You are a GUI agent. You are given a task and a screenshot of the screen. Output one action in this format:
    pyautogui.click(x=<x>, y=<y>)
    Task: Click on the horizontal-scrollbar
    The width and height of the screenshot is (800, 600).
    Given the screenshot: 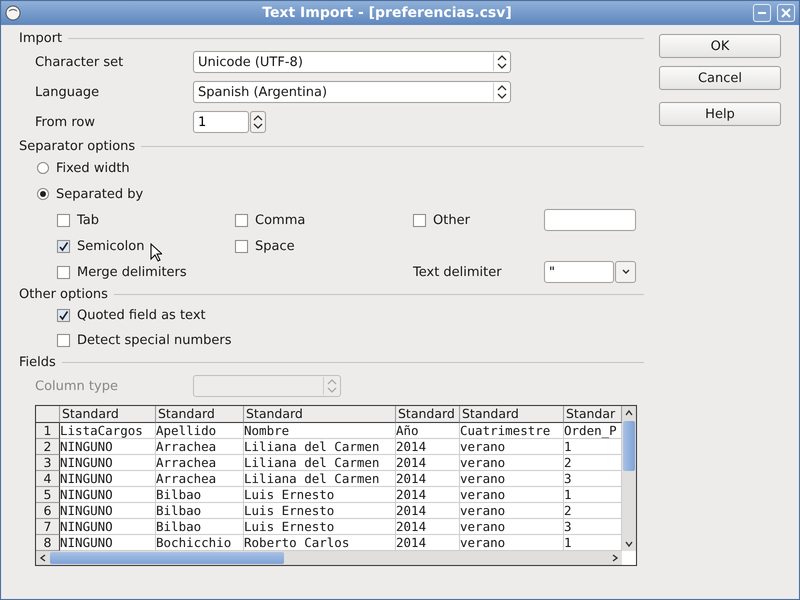 What is the action you would take?
    pyautogui.click(x=329, y=558)
    